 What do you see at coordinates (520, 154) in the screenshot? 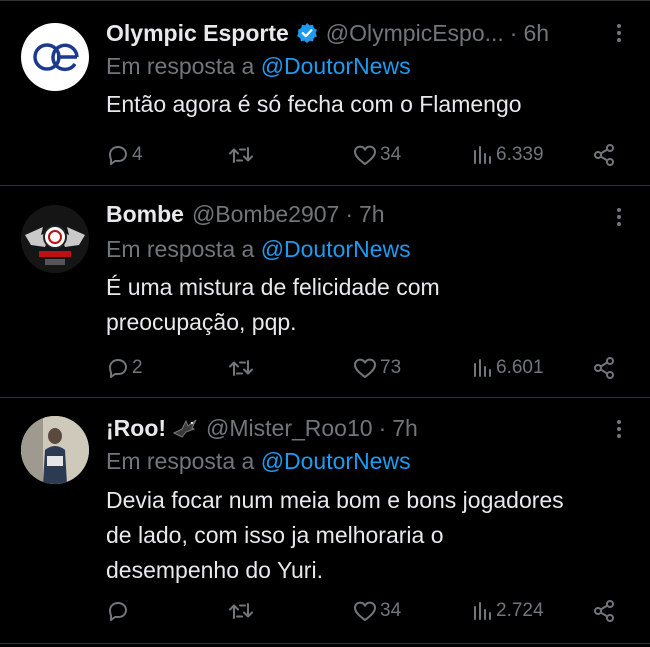
I see `view-count: 6.339` at bounding box center [520, 154].